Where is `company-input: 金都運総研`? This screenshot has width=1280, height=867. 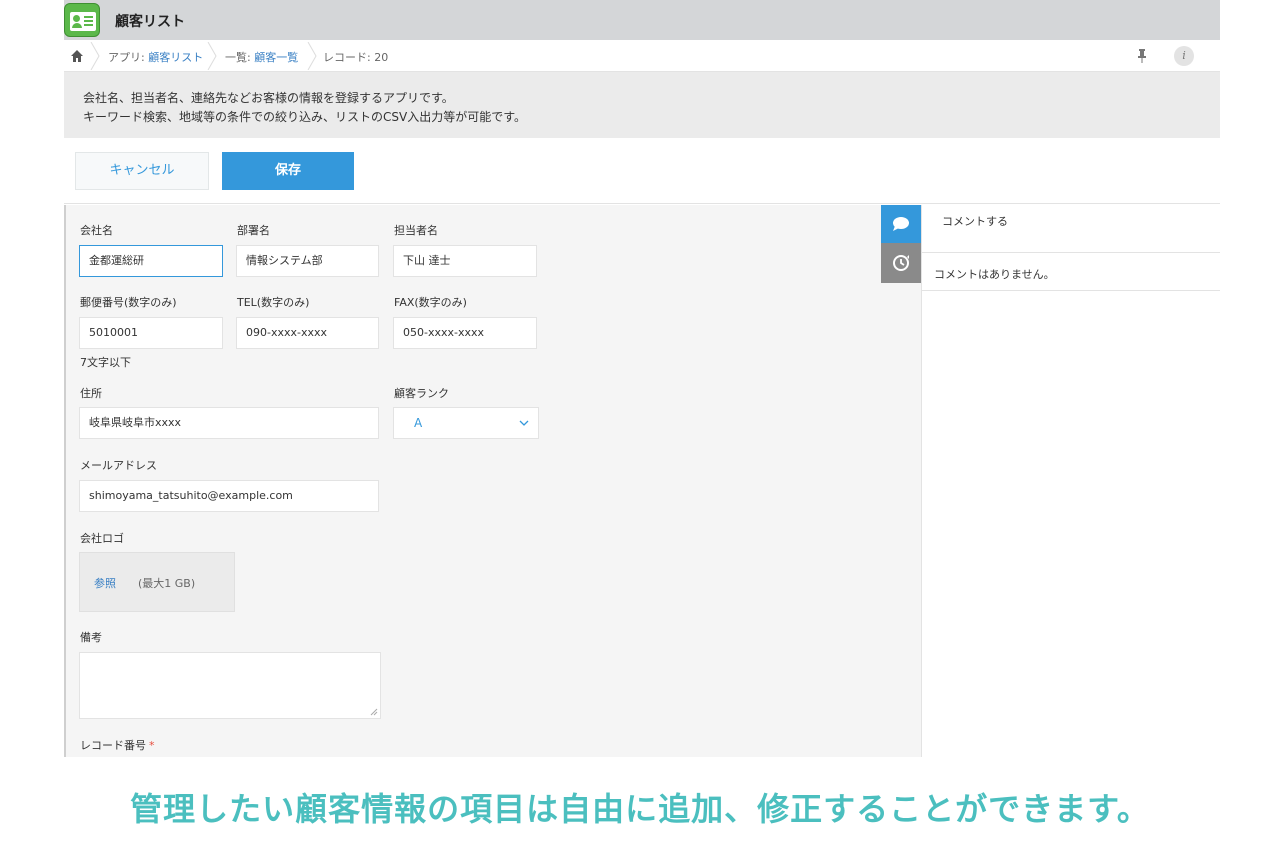 company-input: 金都運総研 is located at coordinates (151, 261).